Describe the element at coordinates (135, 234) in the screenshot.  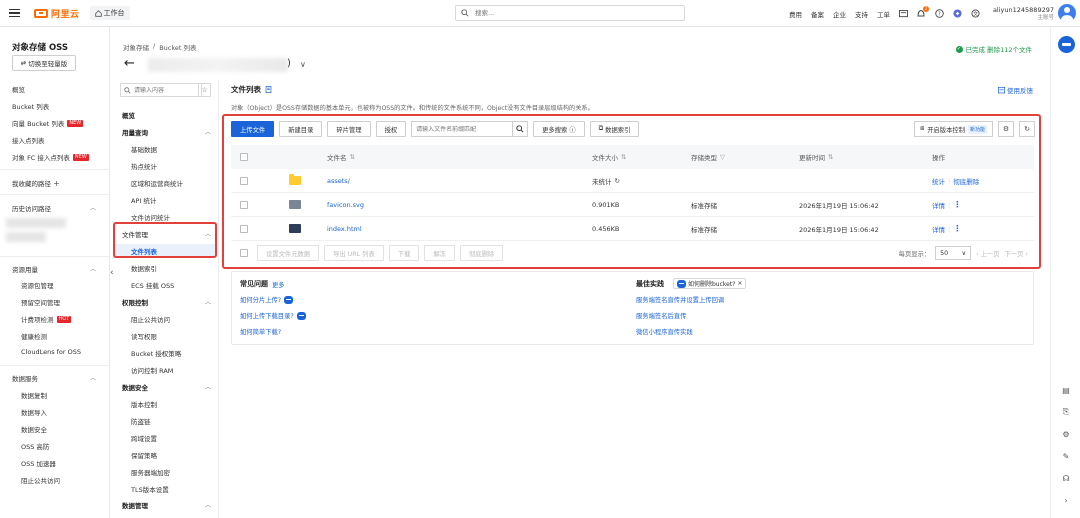
I see `nav-group-file: 文件管理` at that location.